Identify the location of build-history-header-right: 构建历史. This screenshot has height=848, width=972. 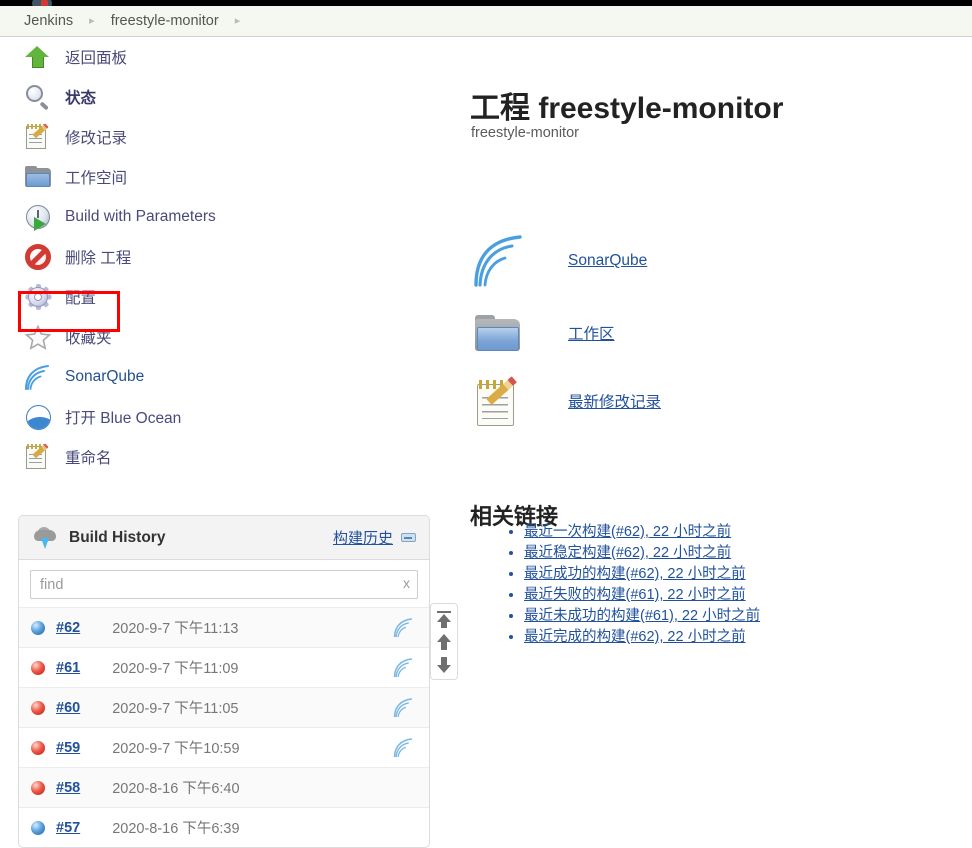
(374, 537).